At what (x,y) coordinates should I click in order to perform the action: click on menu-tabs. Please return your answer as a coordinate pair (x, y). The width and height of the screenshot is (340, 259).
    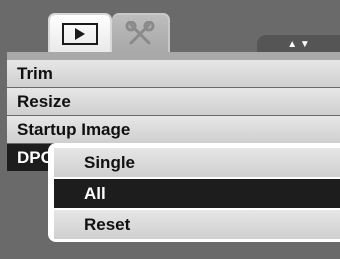
    Looking at the image, I should click on (109, 33).